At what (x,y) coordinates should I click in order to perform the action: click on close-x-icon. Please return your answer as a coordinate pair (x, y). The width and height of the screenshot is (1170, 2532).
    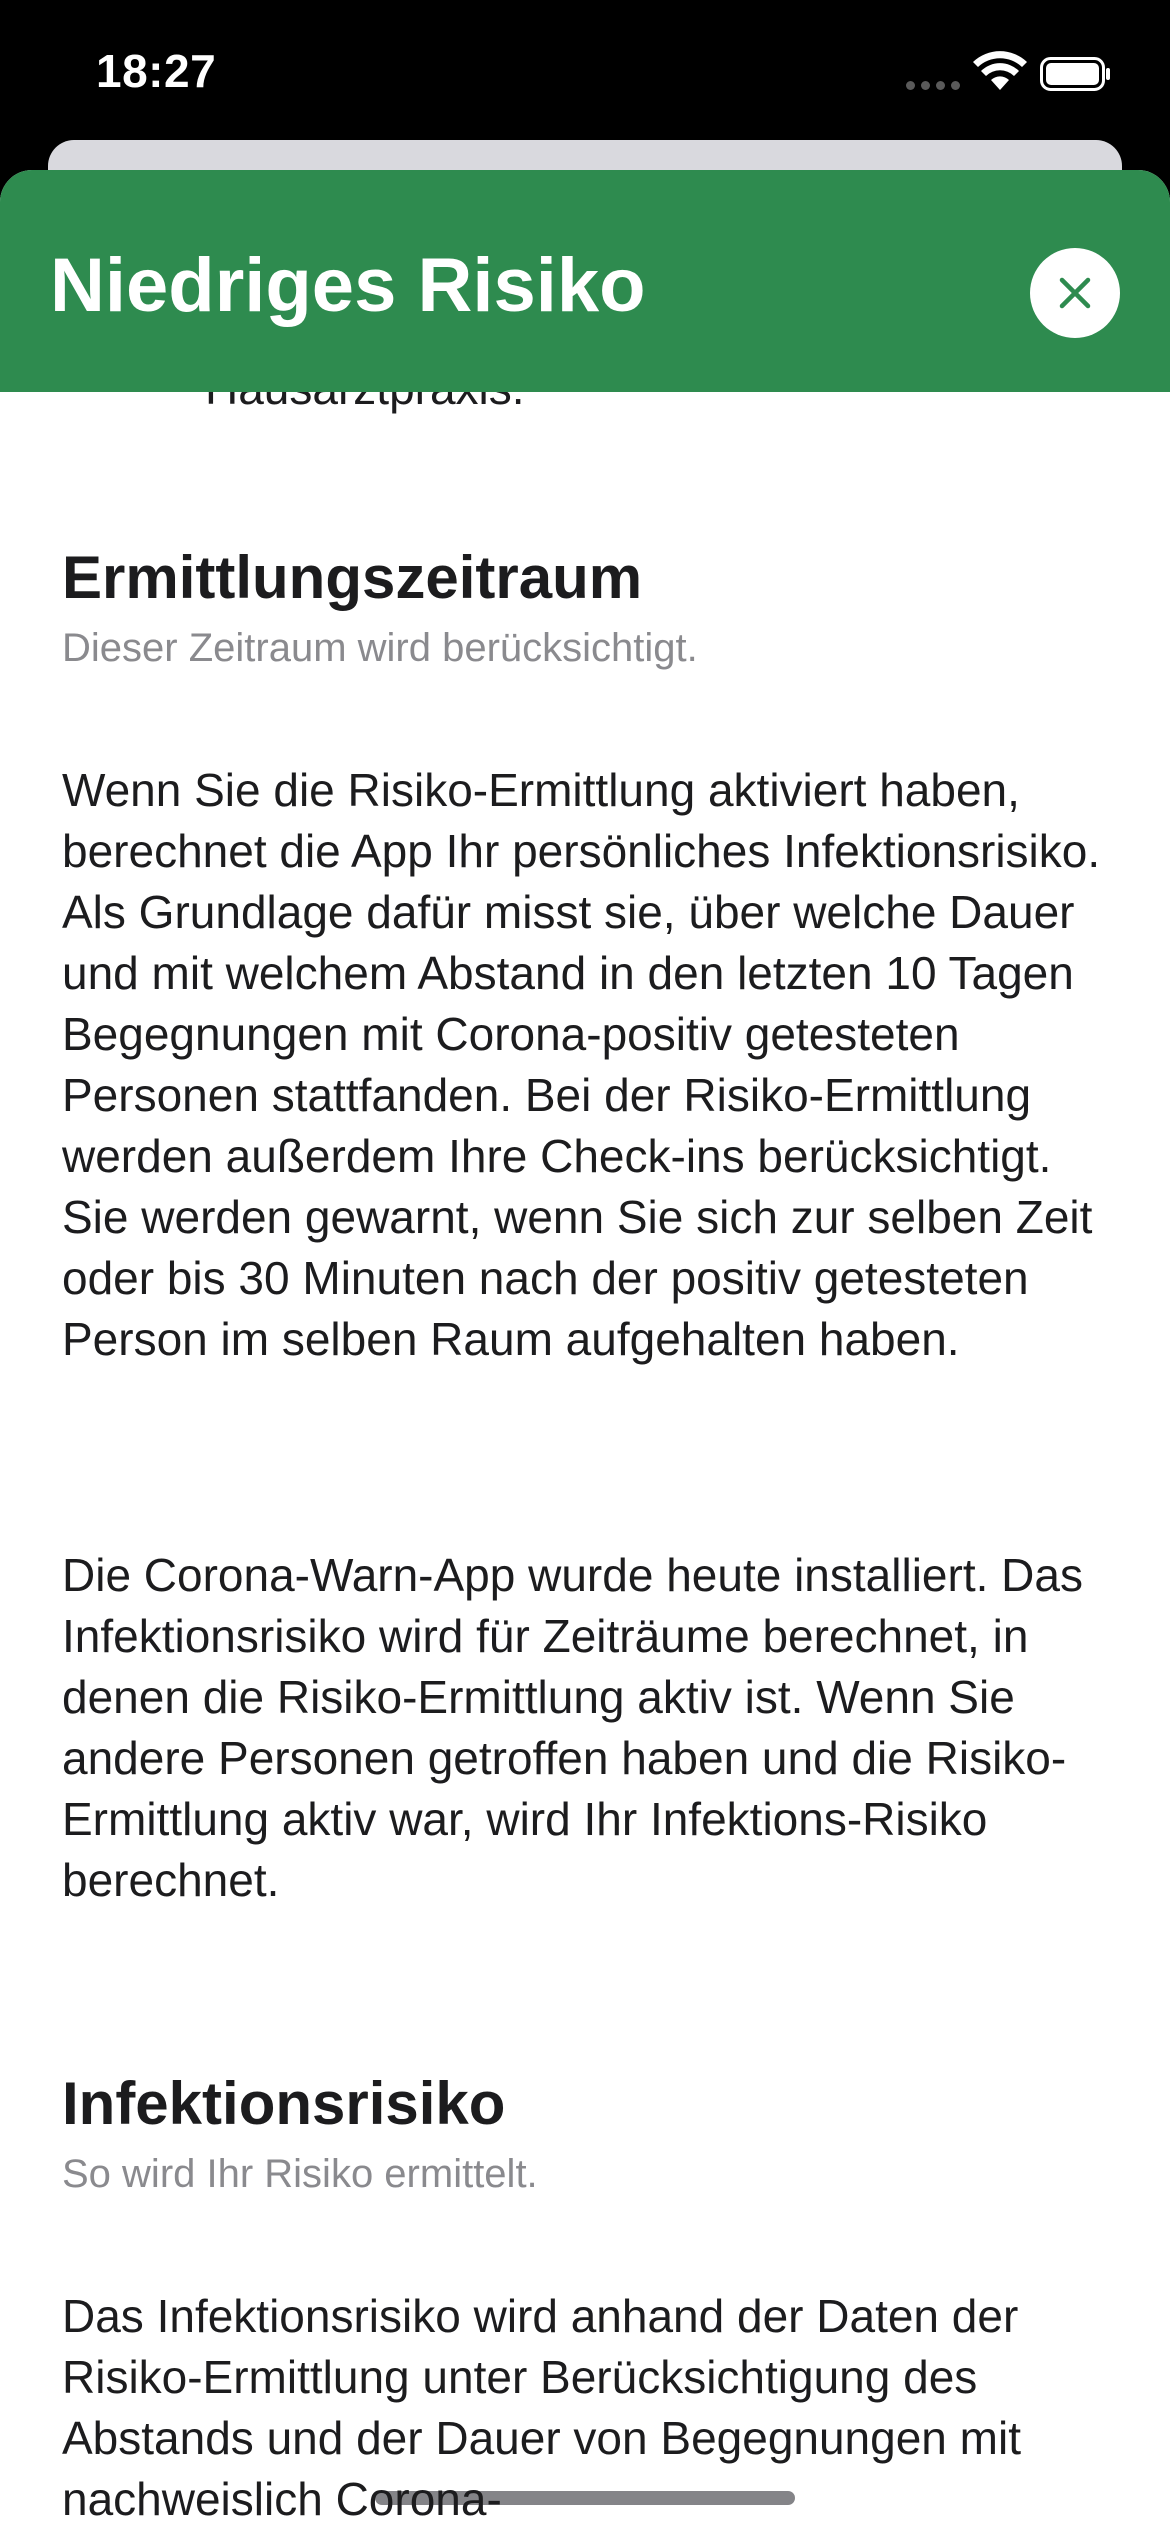
    Looking at the image, I should click on (1075, 293).